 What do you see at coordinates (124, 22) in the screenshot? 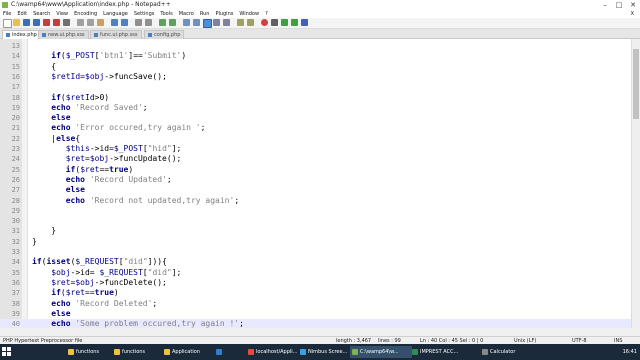
I see `redo-icon` at bounding box center [124, 22].